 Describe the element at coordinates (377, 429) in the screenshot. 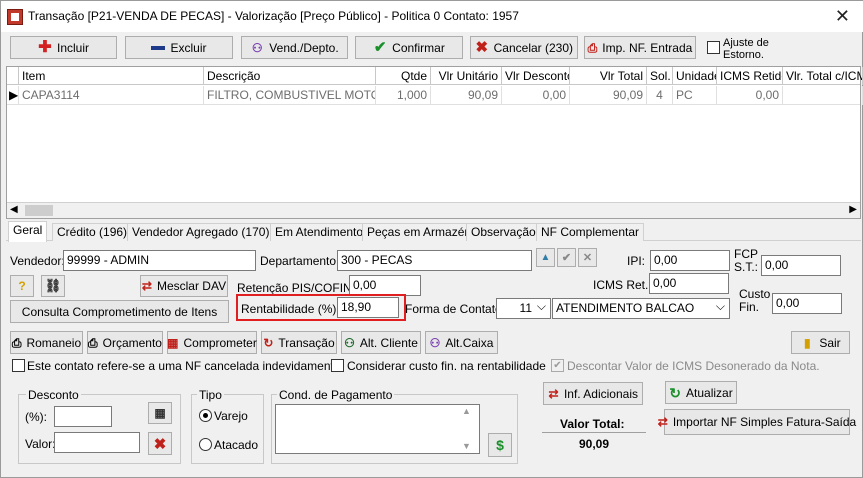

I see `cond-pagamento-field` at that location.